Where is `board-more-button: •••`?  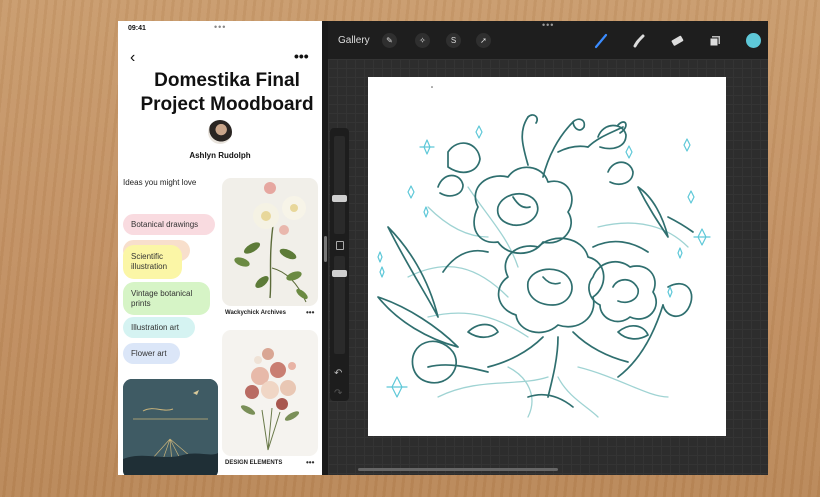 board-more-button: ••• is located at coordinates (301, 56).